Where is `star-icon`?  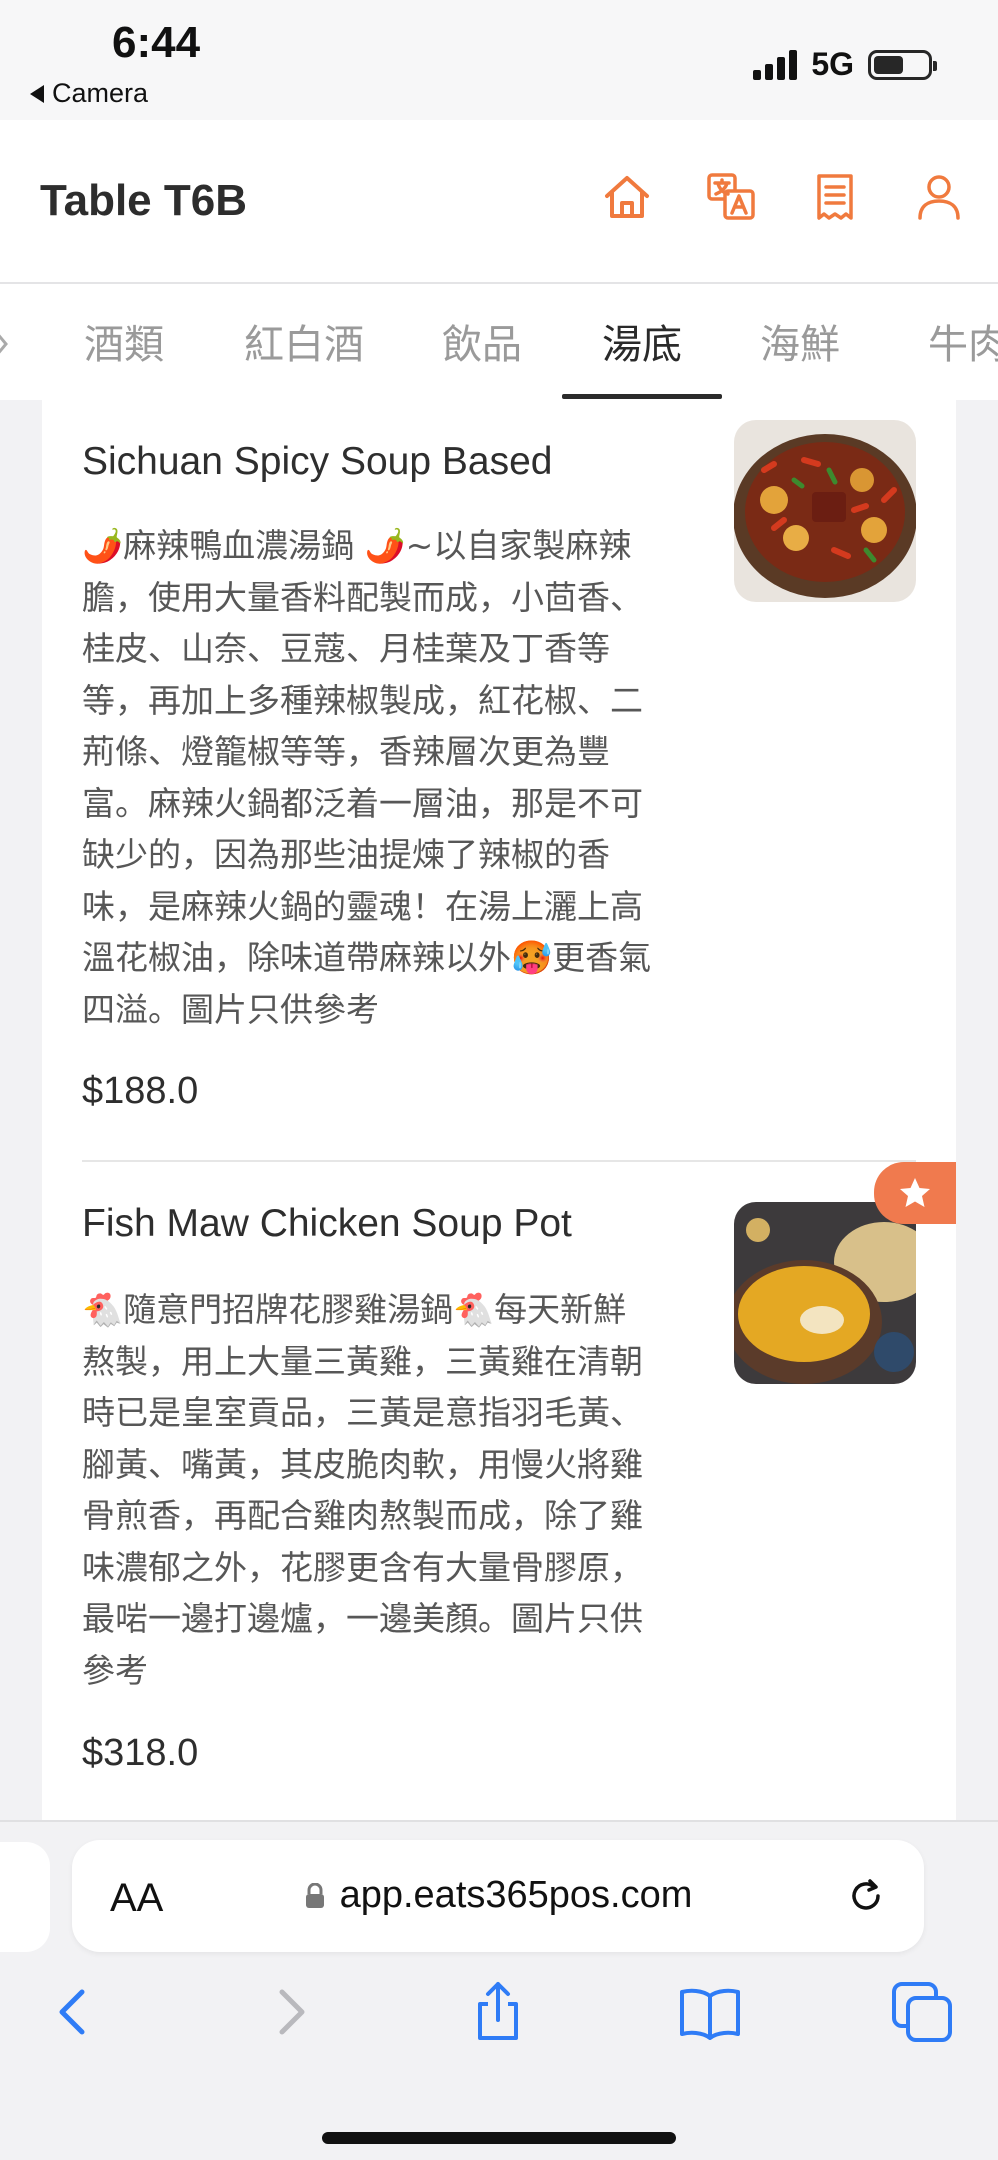
star-icon is located at coordinates (915, 1192).